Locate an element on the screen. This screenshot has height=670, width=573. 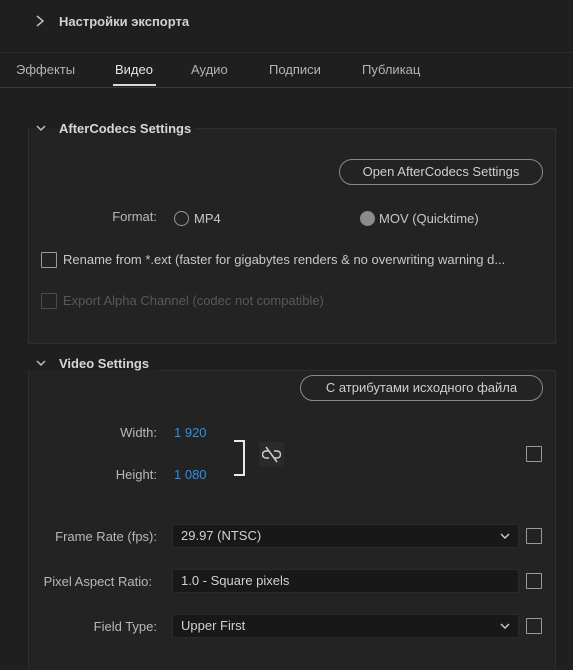
width-value: 1 920 is located at coordinates (190, 432).